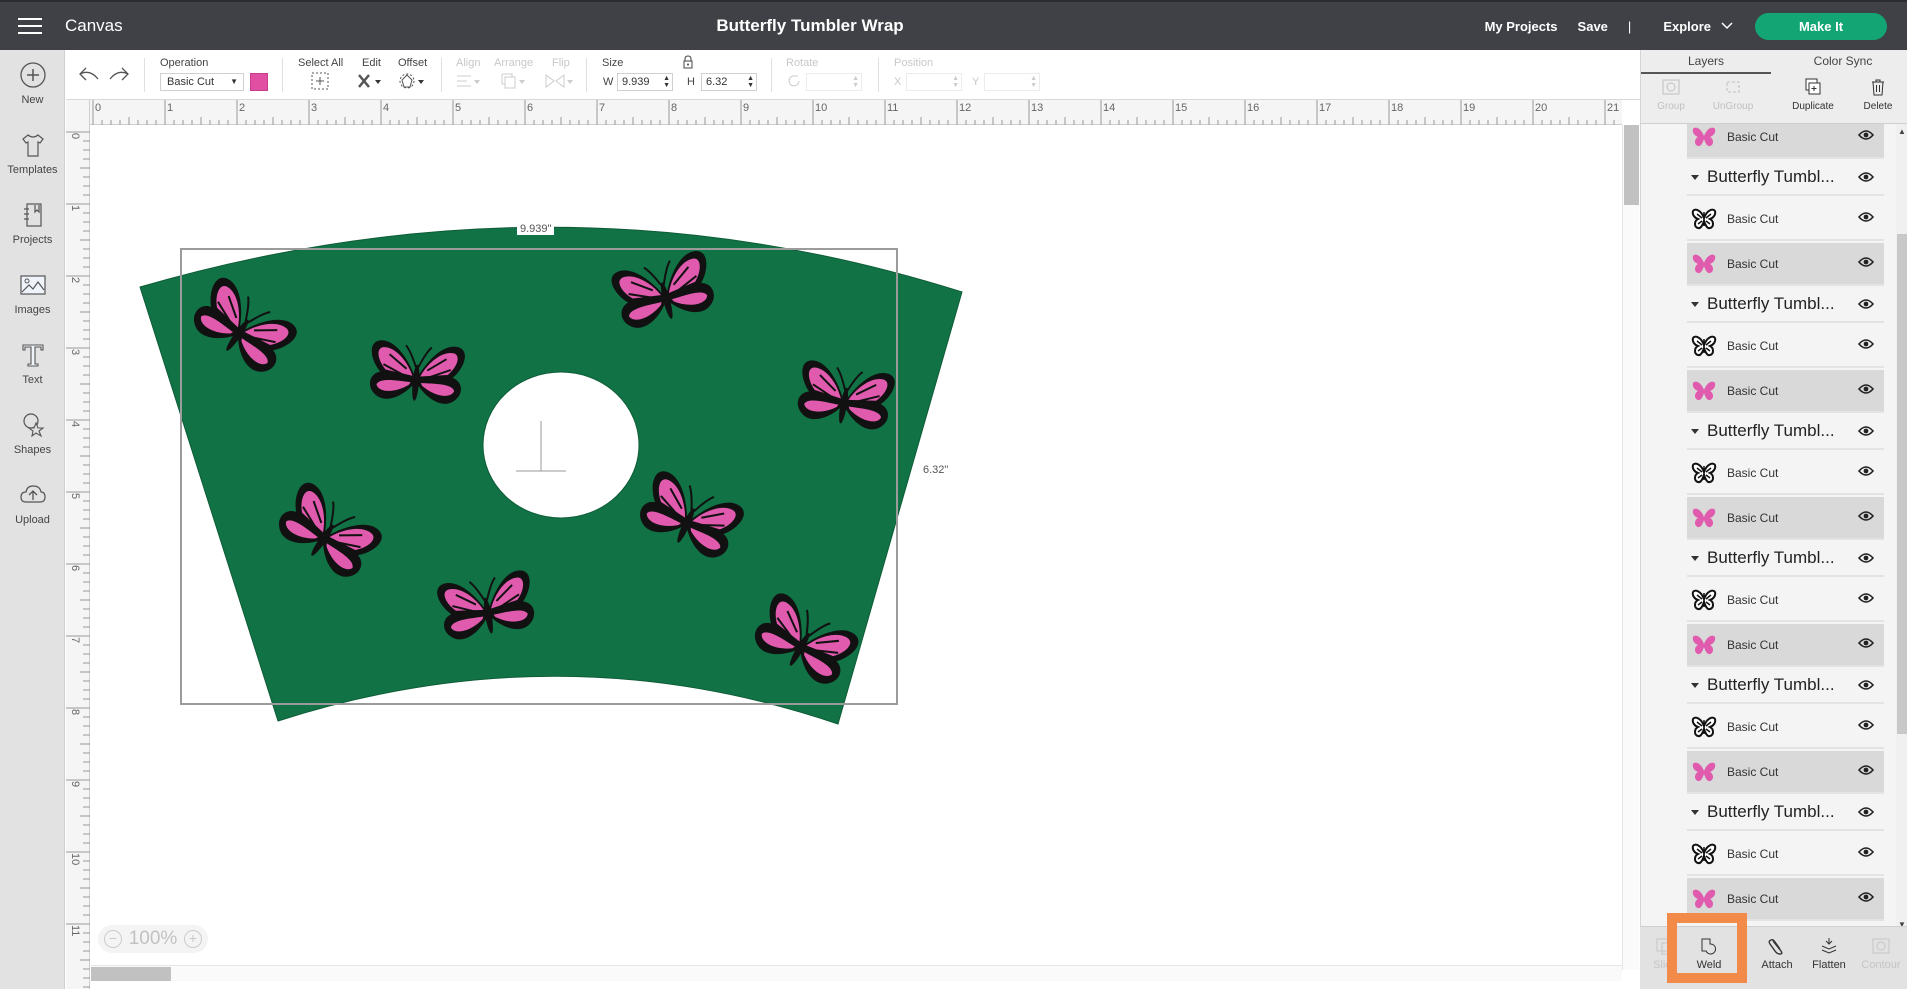 The image size is (1907, 989). What do you see at coordinates (413, 81) in the screenshot?
I see `offset-icon` at bounding box center [413, 81].